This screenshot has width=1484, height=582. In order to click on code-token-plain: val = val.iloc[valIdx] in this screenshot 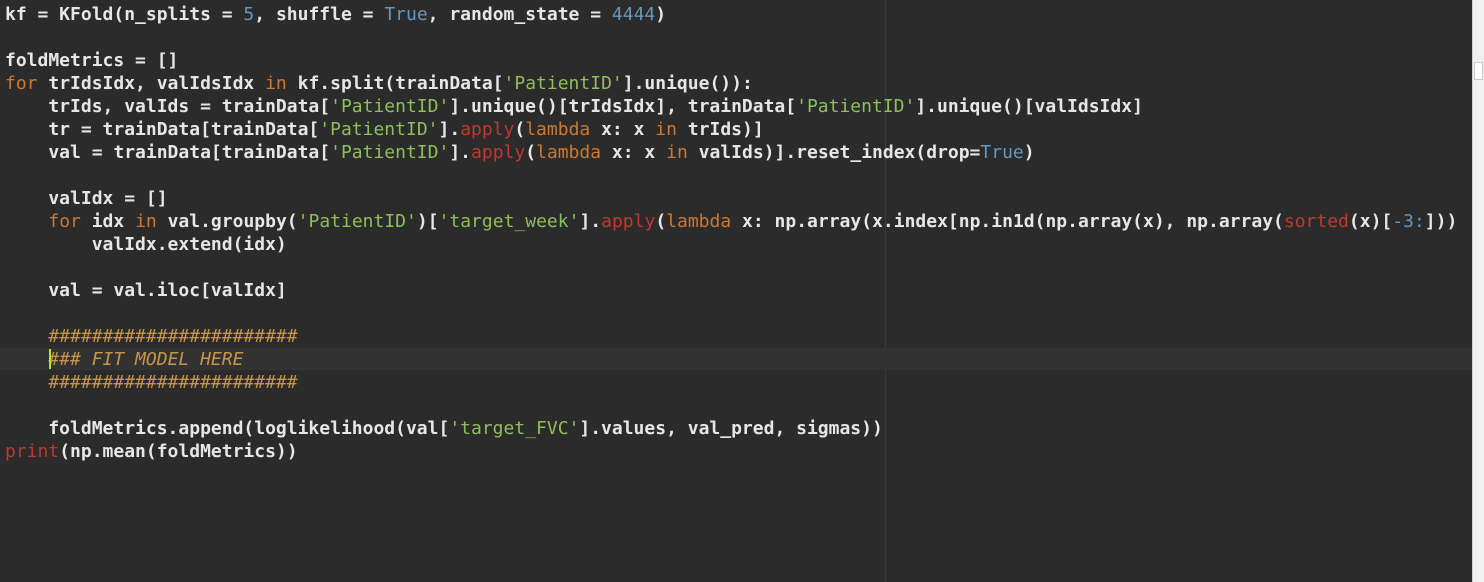, I will do `click(146, 290)`.